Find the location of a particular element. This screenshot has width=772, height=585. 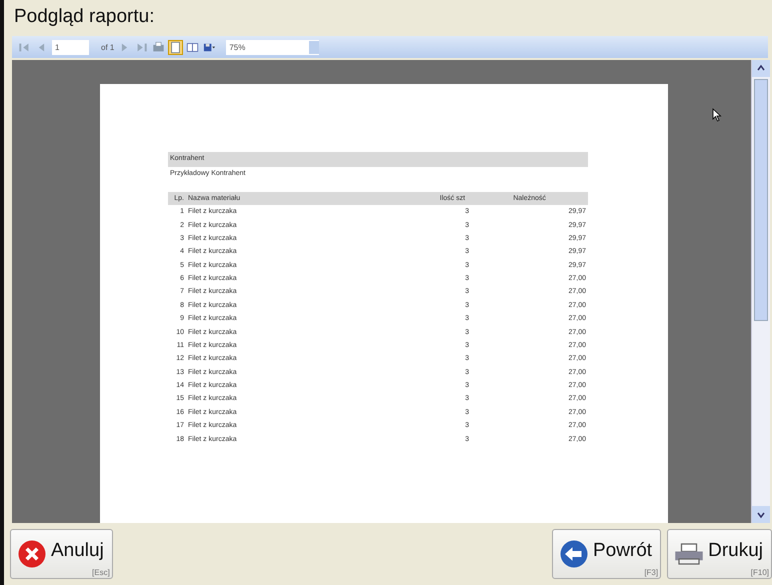

page-setup-icon is located at coordinates (193, 47).